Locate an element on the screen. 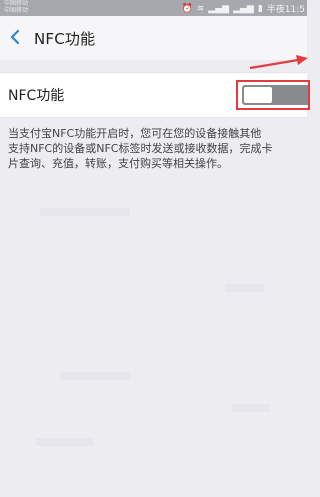 This screenshot has width=320, height=497. status-time: 半夜11:5 is located at coordinates (285, 10).